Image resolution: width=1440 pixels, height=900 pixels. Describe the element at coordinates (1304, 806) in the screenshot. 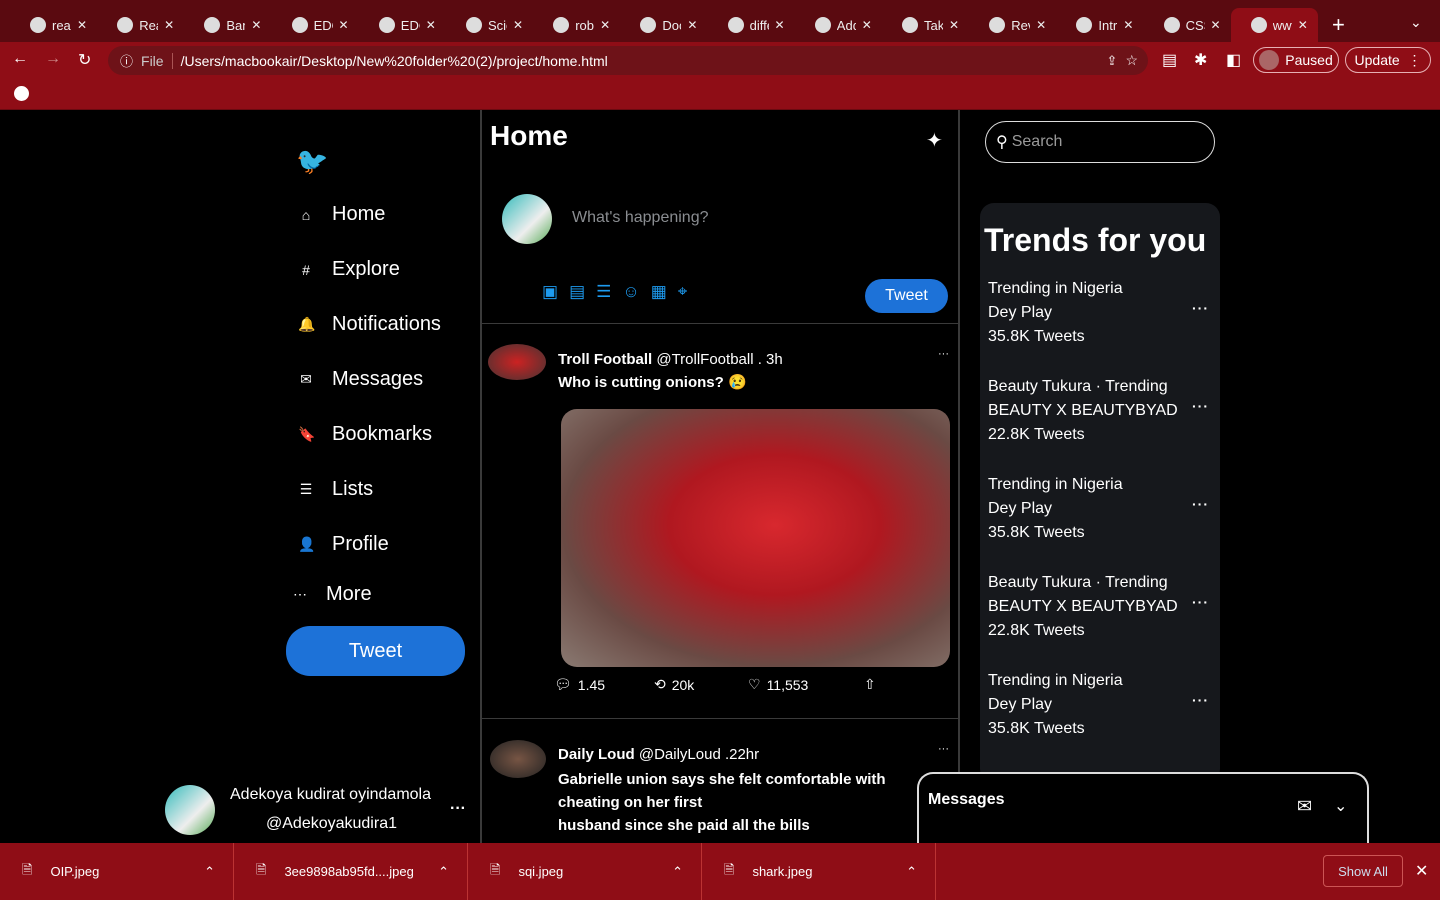

I see `new-message-icon: ✉` at that location.